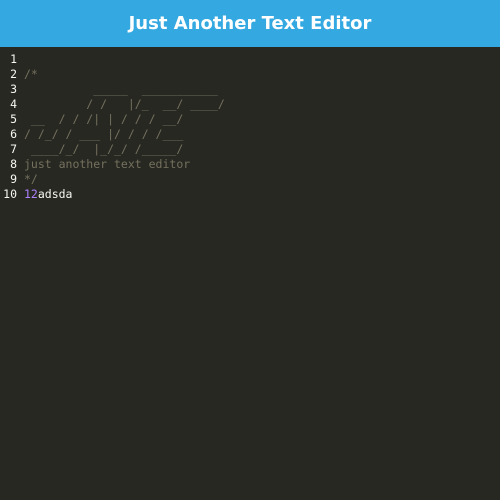 The image size is (500, 500). I want to click on line-number: 9, so click(13, 179).